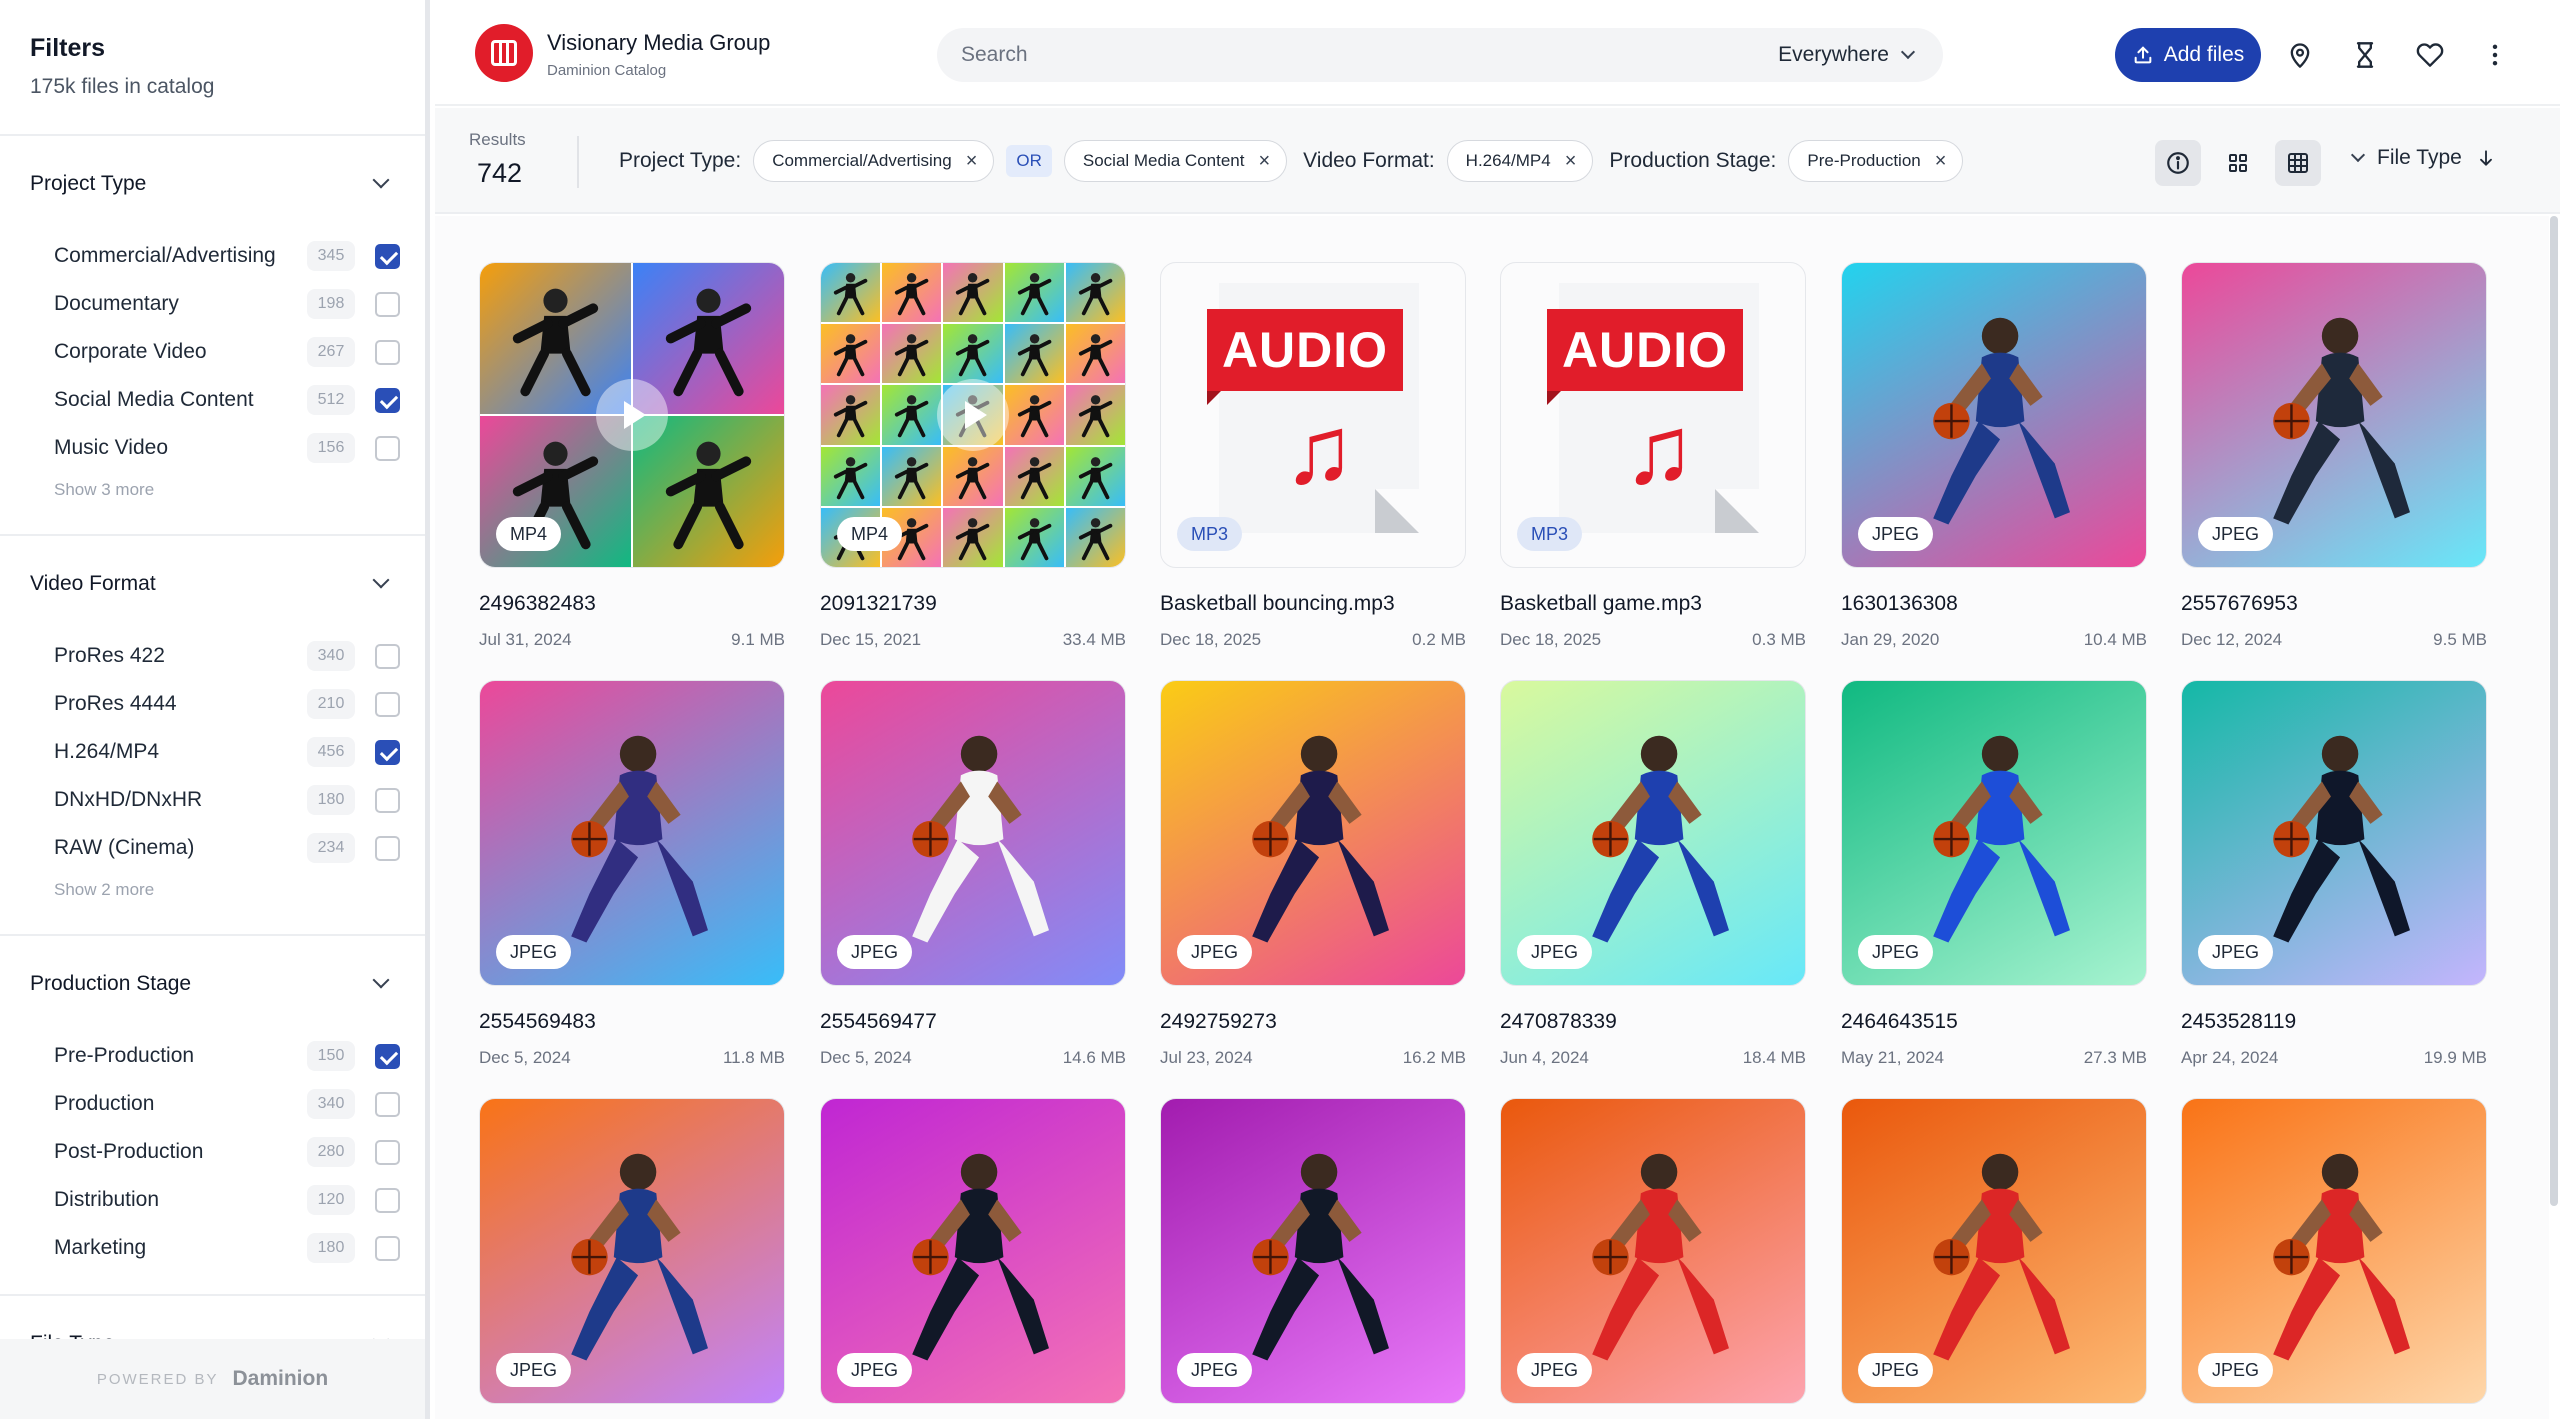 The width and height of the screenshot is (2560, 1419). What do you see at coordinates (212, 256) in the screenshot?
I see `filter-option: Commercial/Advertising 345` at bounding box center [212, 256].